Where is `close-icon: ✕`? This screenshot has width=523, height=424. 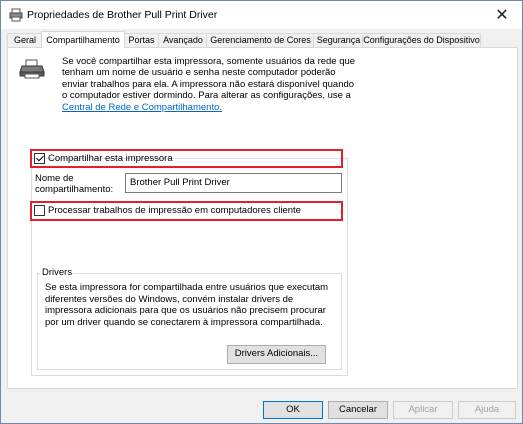 close-icon: ✕ is located at coordinates (502, 15).